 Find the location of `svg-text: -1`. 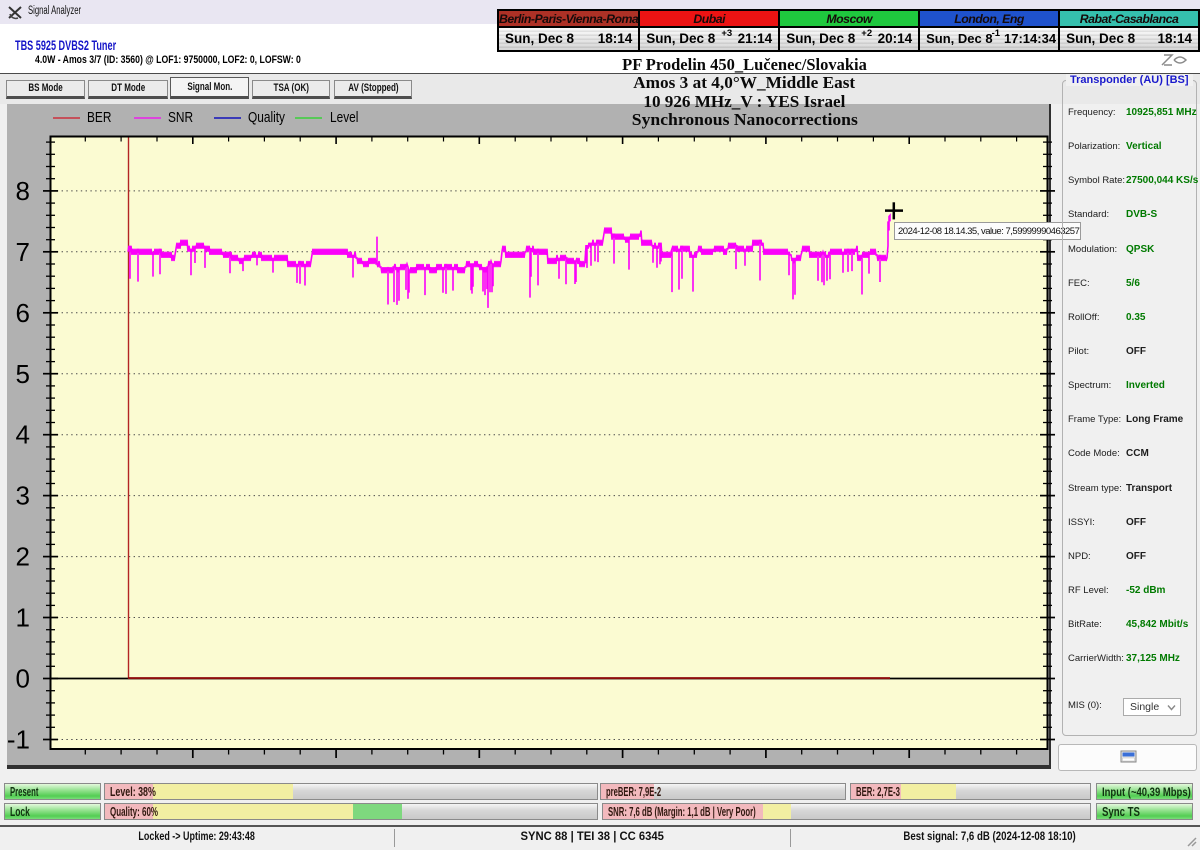

svg-text: -1 is located at coordinates (18, 740).